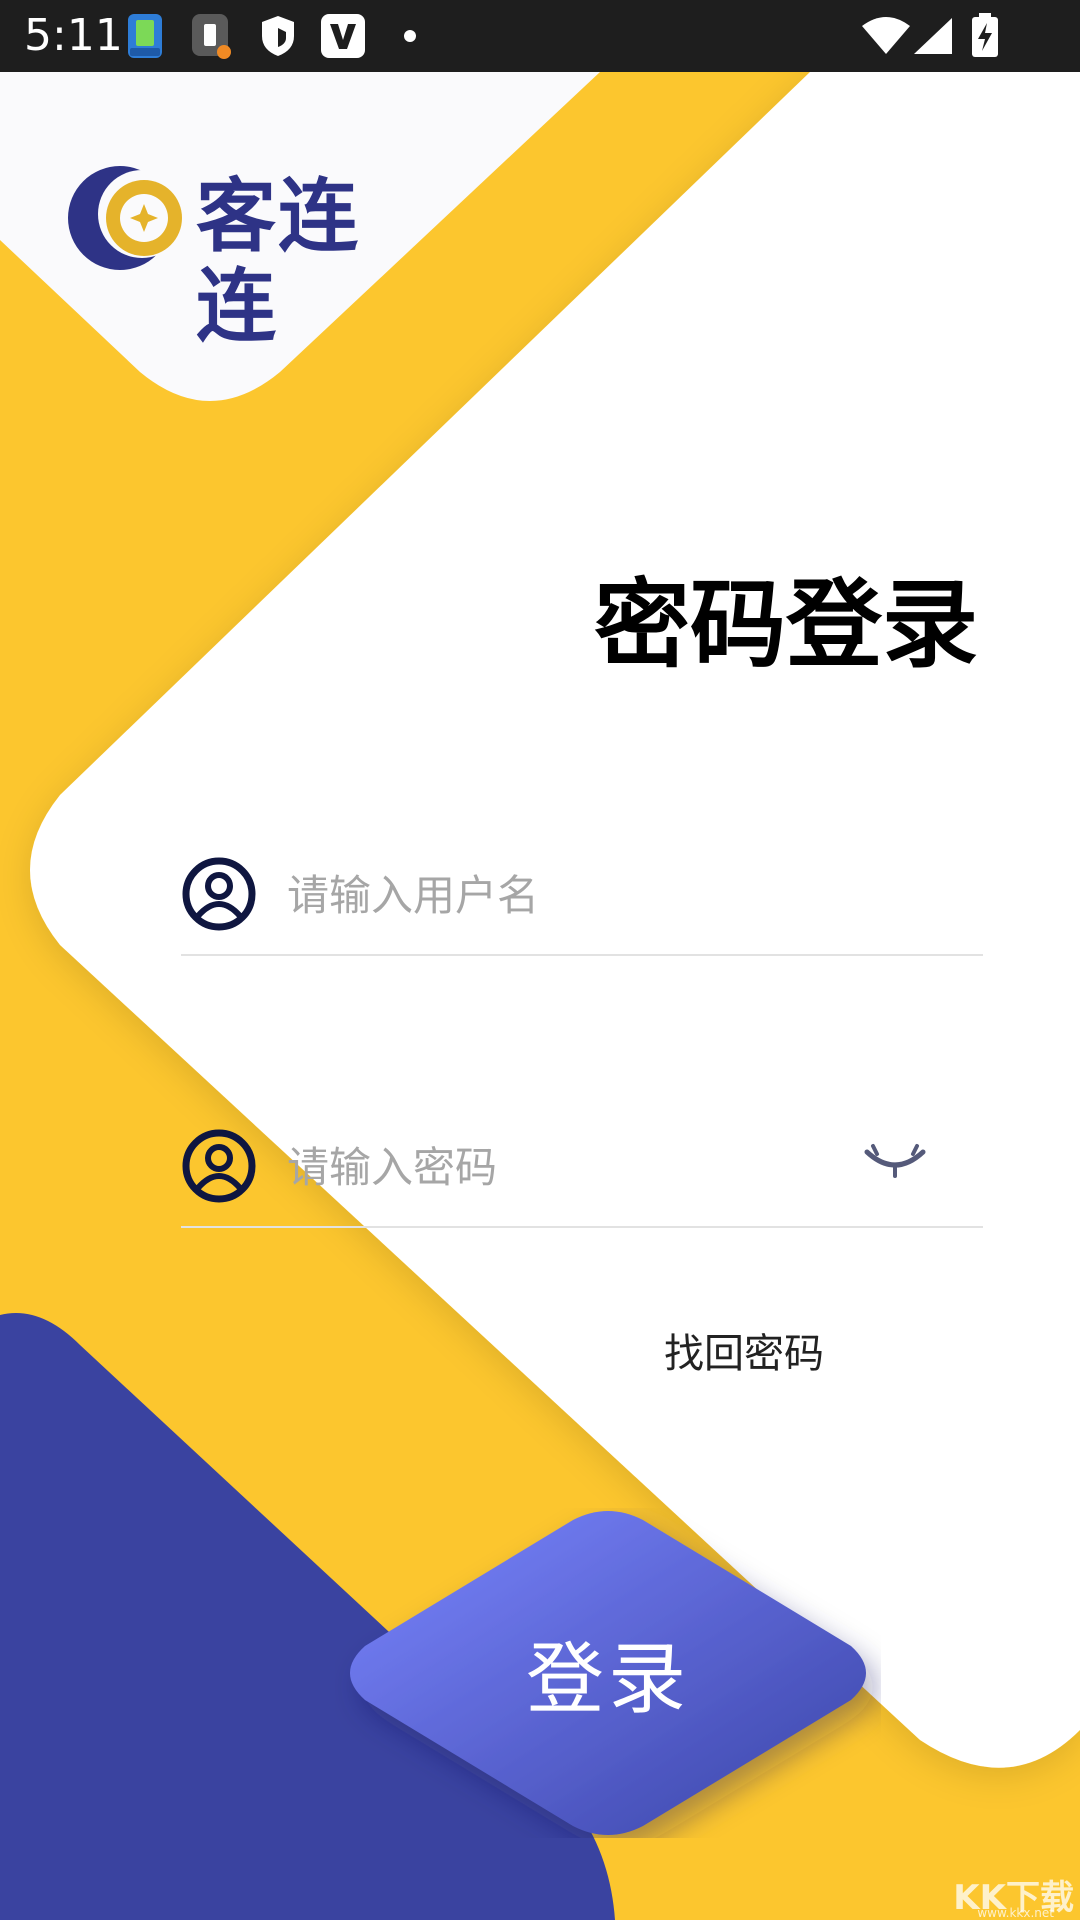 The width and height of the screenshot is (1080, 1920). I want to click on battery-charging-icon, so click(985, 36).